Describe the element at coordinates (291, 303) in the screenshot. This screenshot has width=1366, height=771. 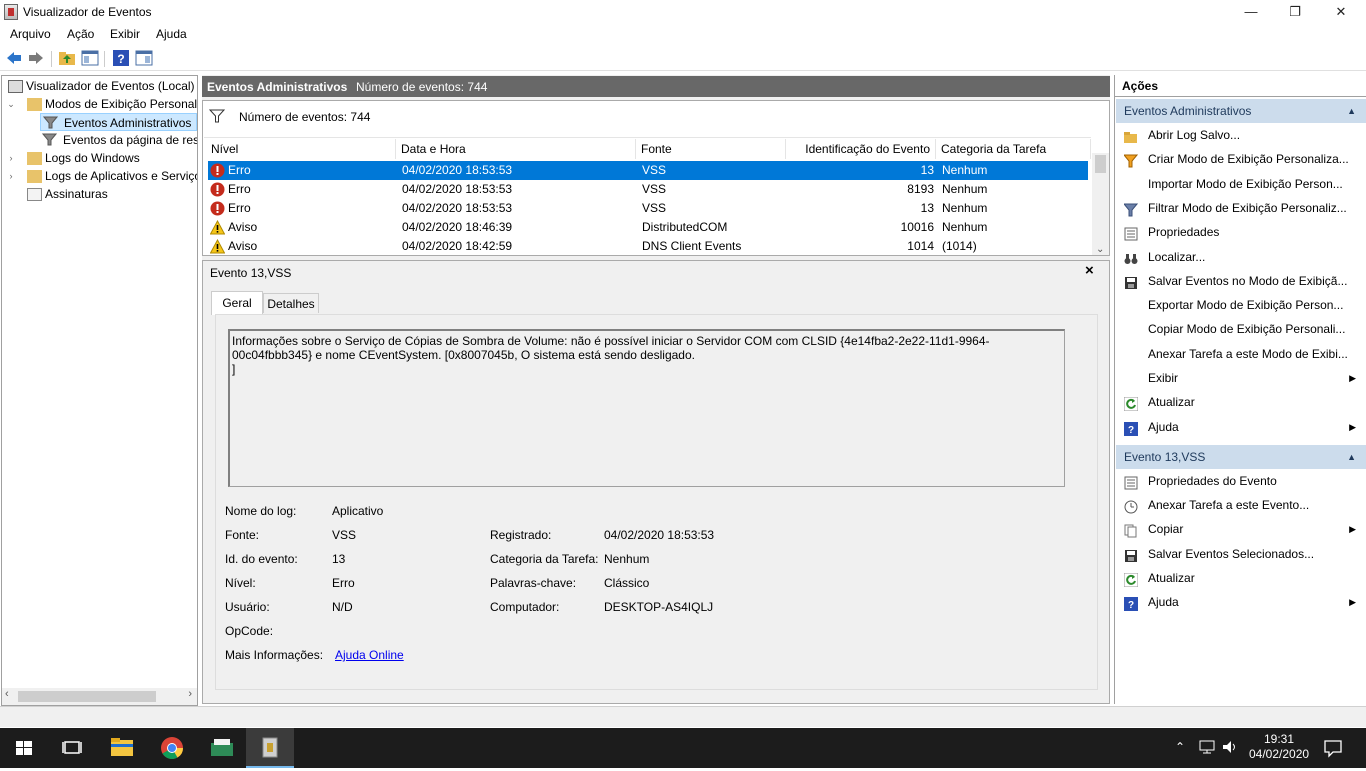
I see `tab-detalhes: Detalhes` at that location.